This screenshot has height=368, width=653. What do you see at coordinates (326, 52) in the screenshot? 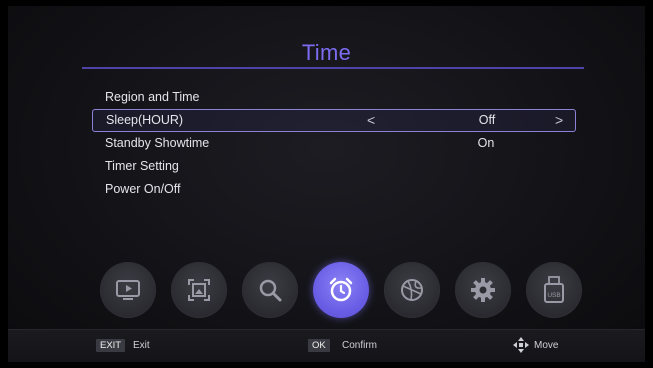
I see `page-title: Time` at bounding box center [326, 52].